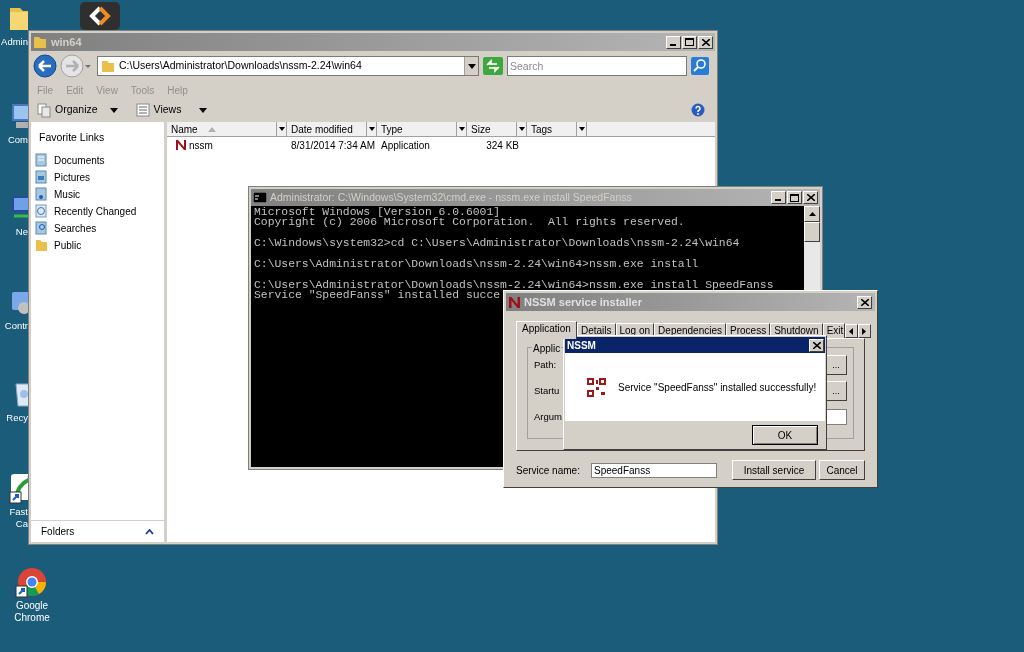 The image size is (1024, 652). I want to click on column-header: Date modified, so click(332, 129).